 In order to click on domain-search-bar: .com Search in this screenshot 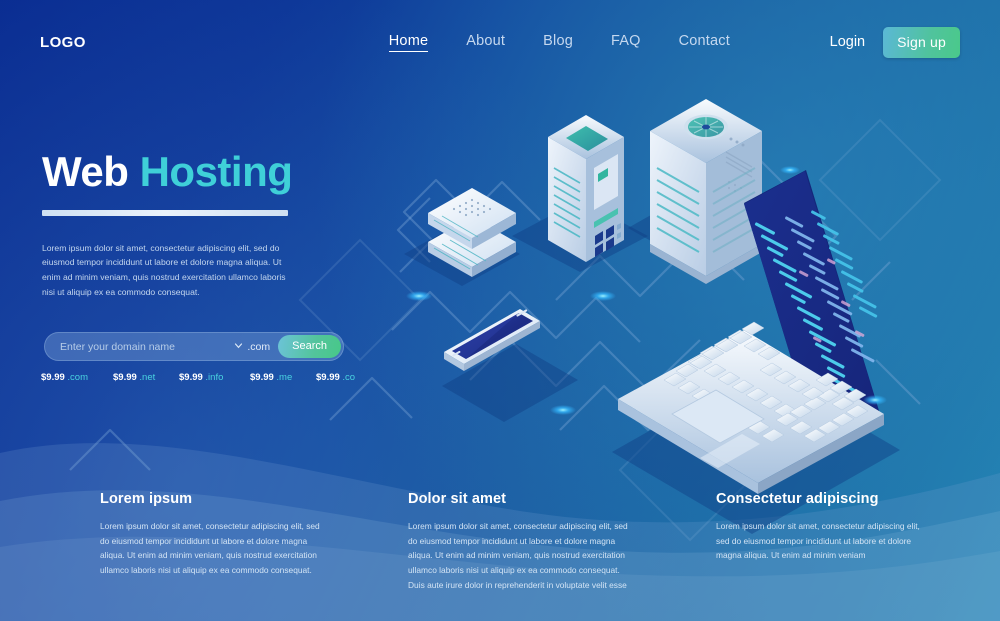, I will do `click(194, 346)`.